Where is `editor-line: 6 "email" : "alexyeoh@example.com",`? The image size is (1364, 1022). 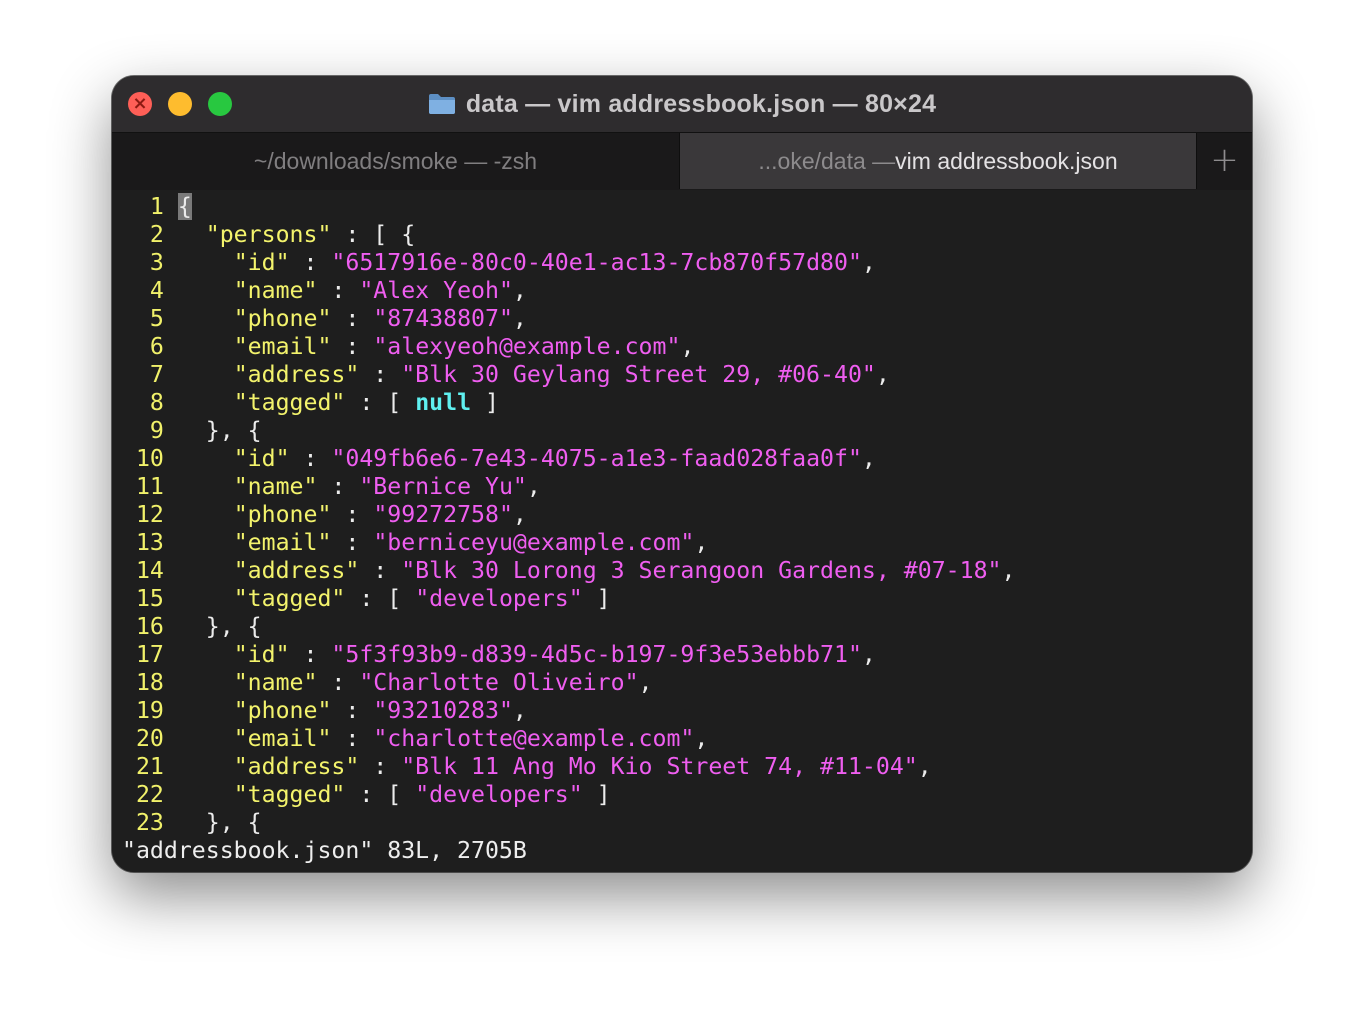 editor-line: 6 "email" : "alexyeoh@example.com", is located at coordinates (408, 347).